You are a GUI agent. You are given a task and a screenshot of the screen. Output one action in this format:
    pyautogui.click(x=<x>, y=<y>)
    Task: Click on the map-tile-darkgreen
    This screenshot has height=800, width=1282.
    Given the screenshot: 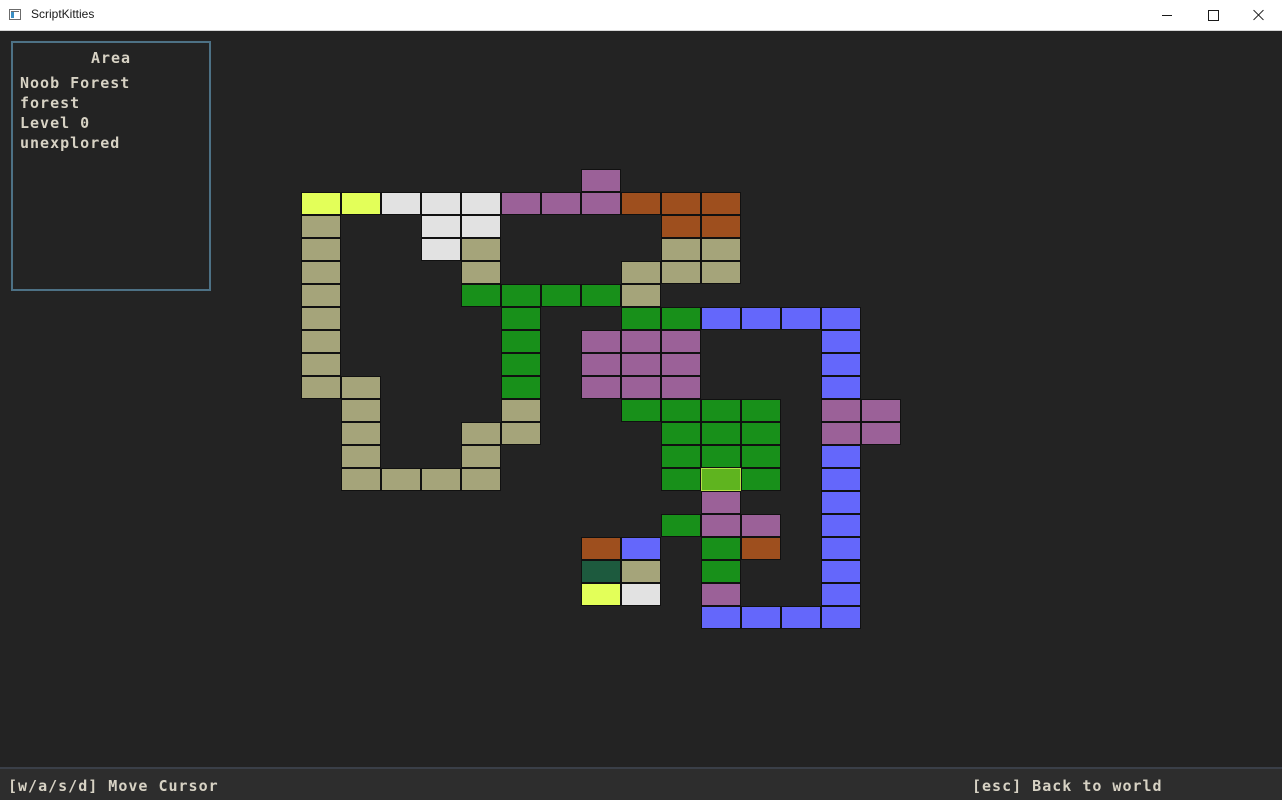 What is the action you would take?
    pyautogui.click(x=601, y=571)
    